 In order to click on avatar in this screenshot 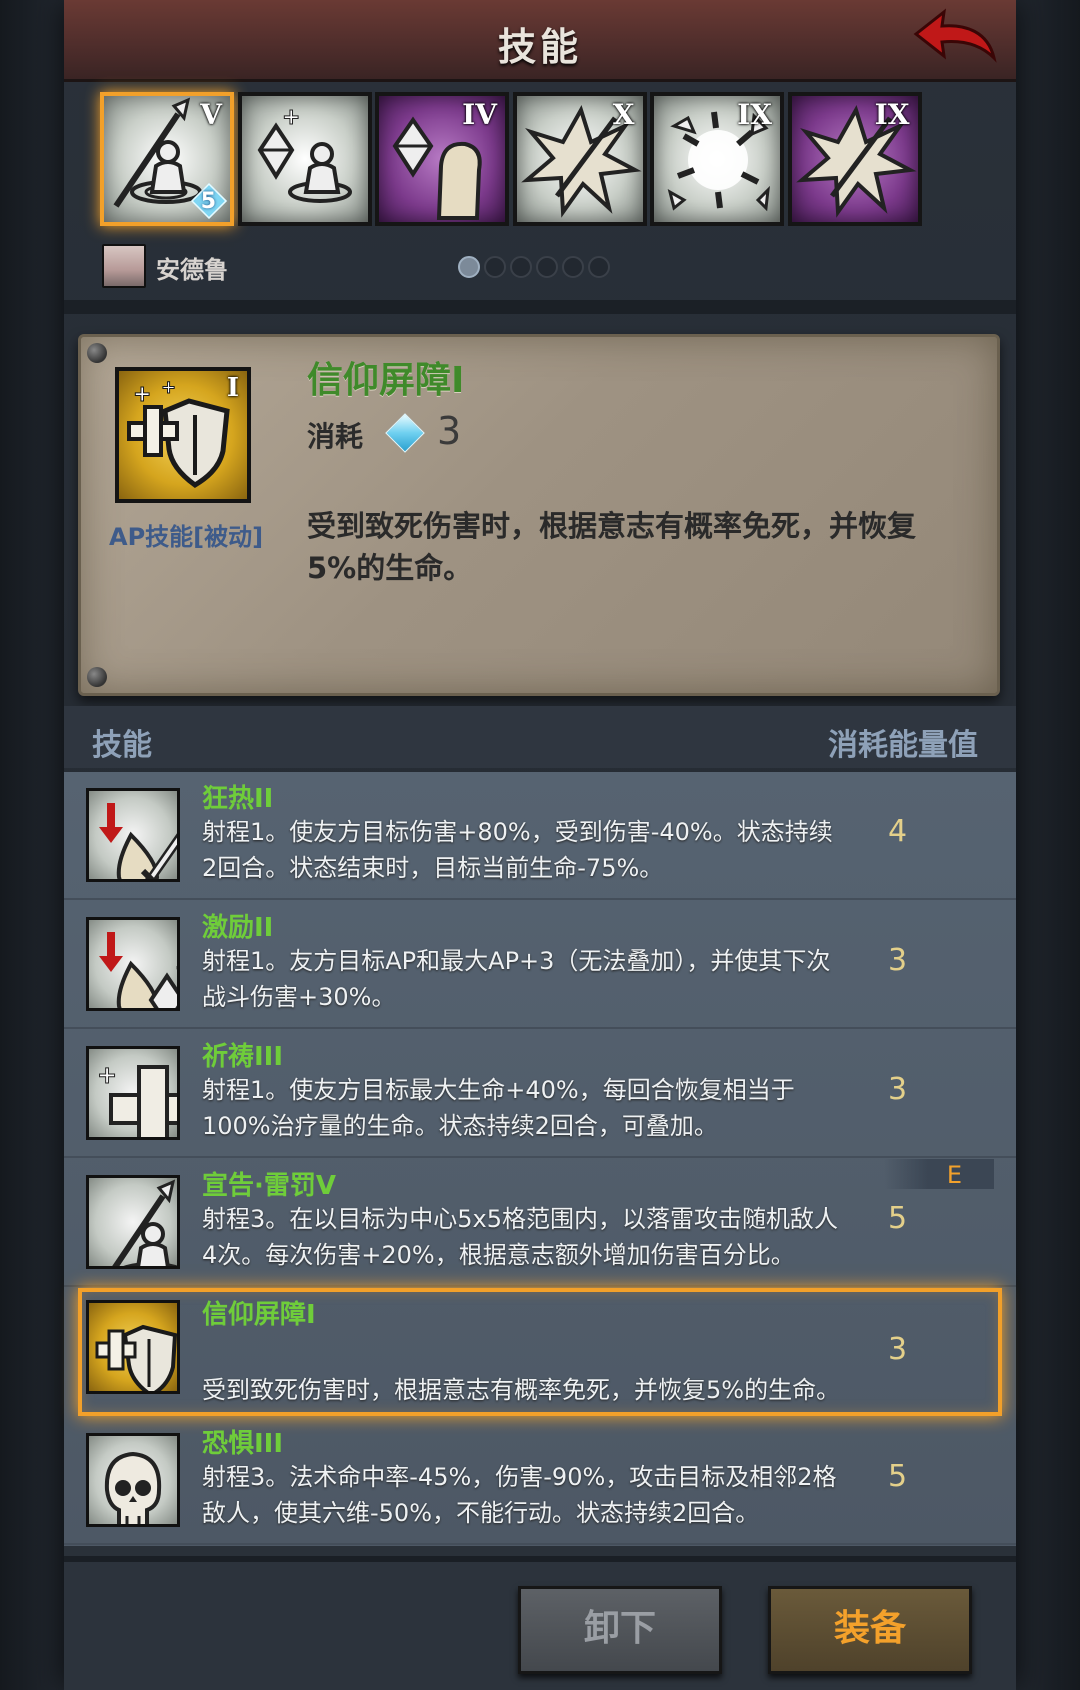, I will do `click(124, 266)`.